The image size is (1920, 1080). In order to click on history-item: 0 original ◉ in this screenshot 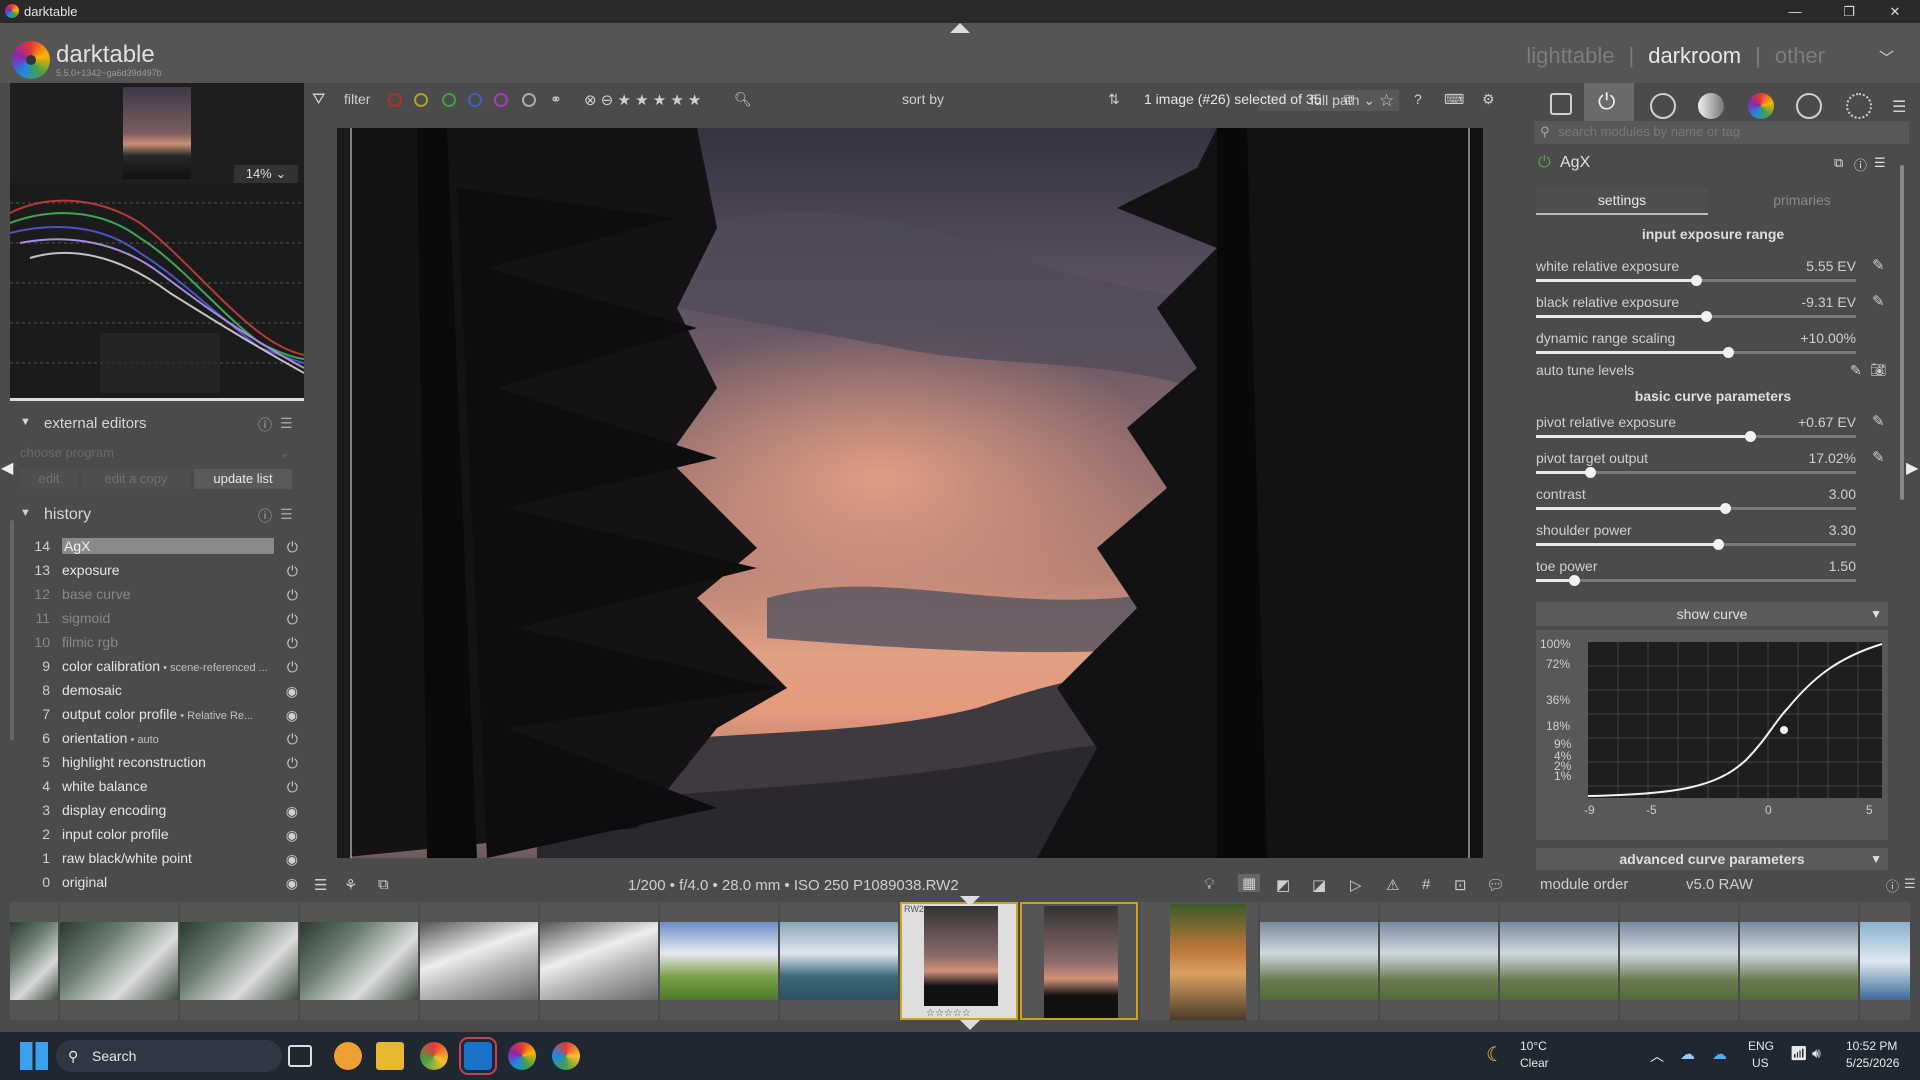, I will do `click(167, 885)`.